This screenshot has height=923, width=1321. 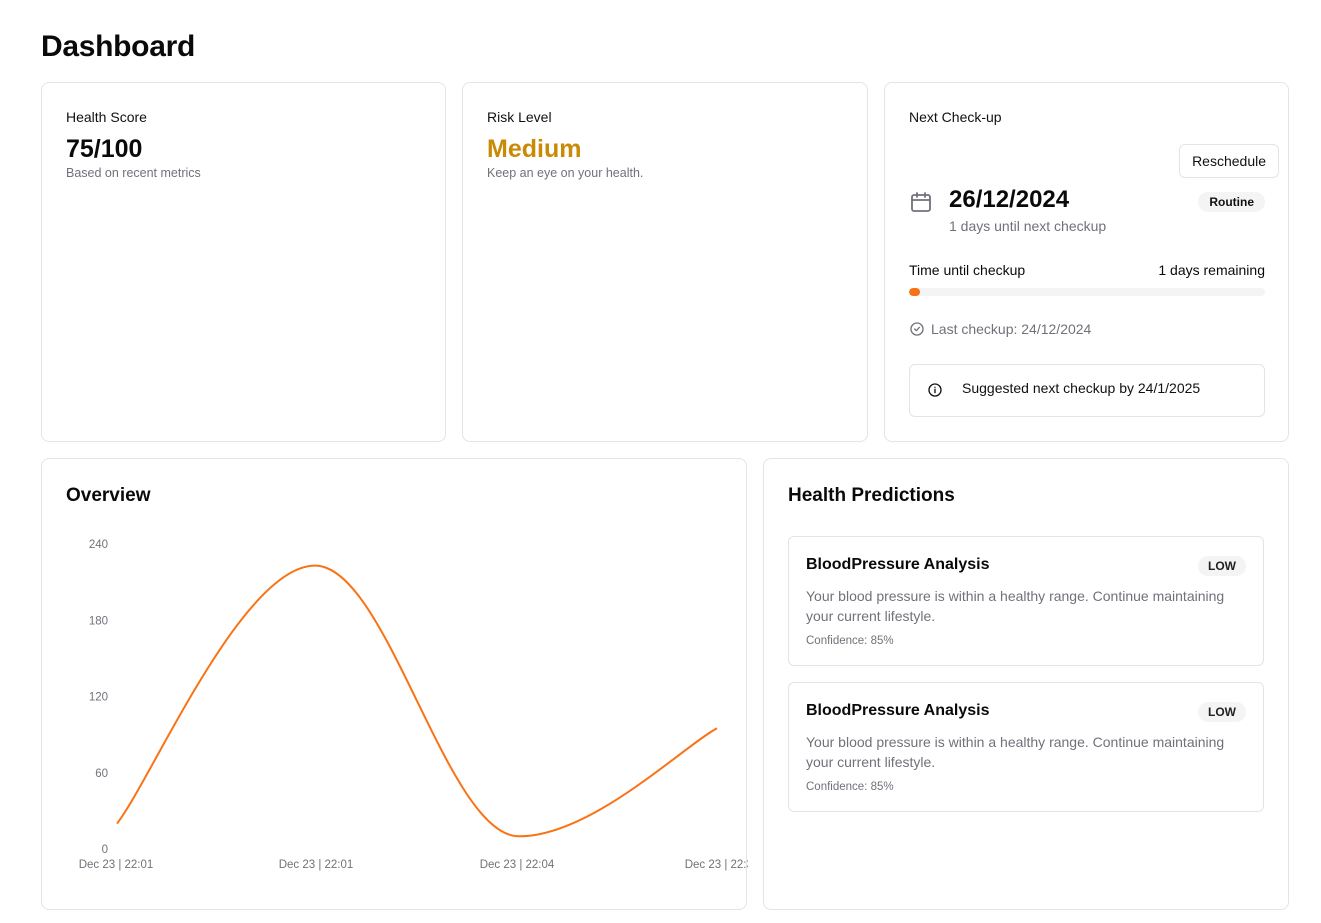 What do you see at coordinates (105, 850) in the screenshot?
I see `y-tick-label: 0` at bounding box center [105, 850].